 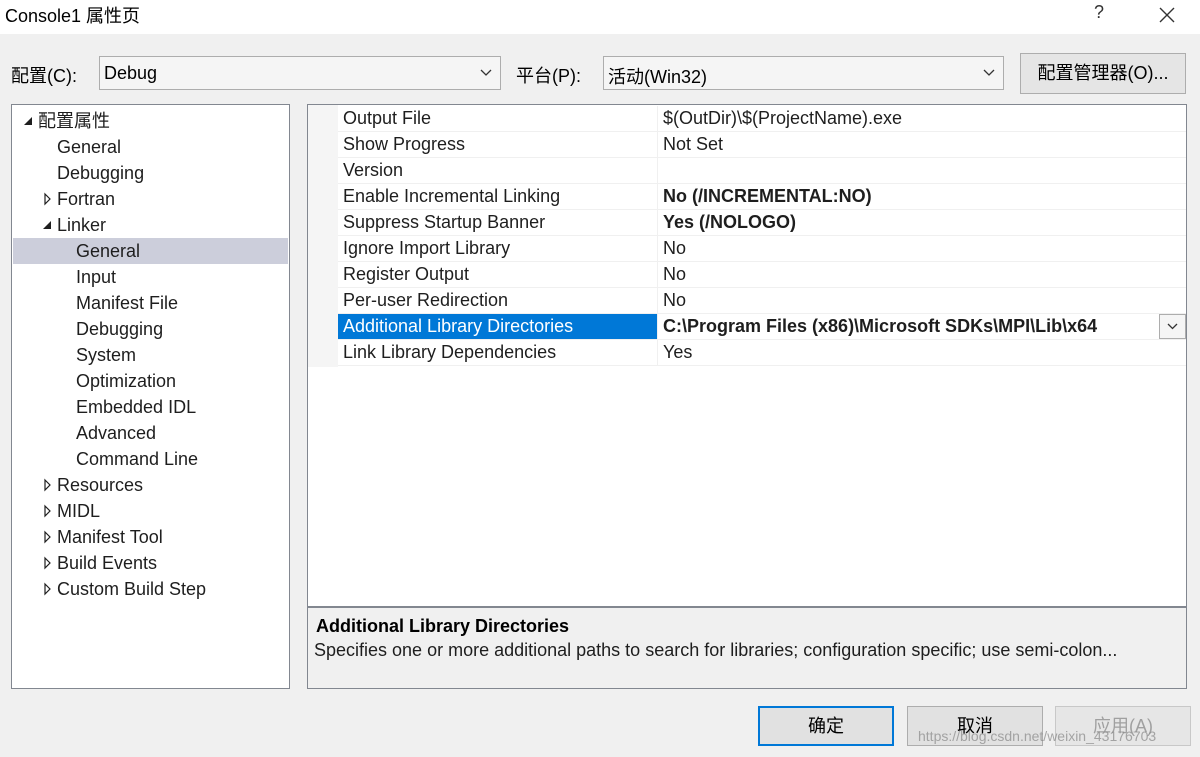 What do you see at coordinates (126, 381) in the screenshot?
I see `tree-item-label: Optimization` at bounding box center [126, 381].